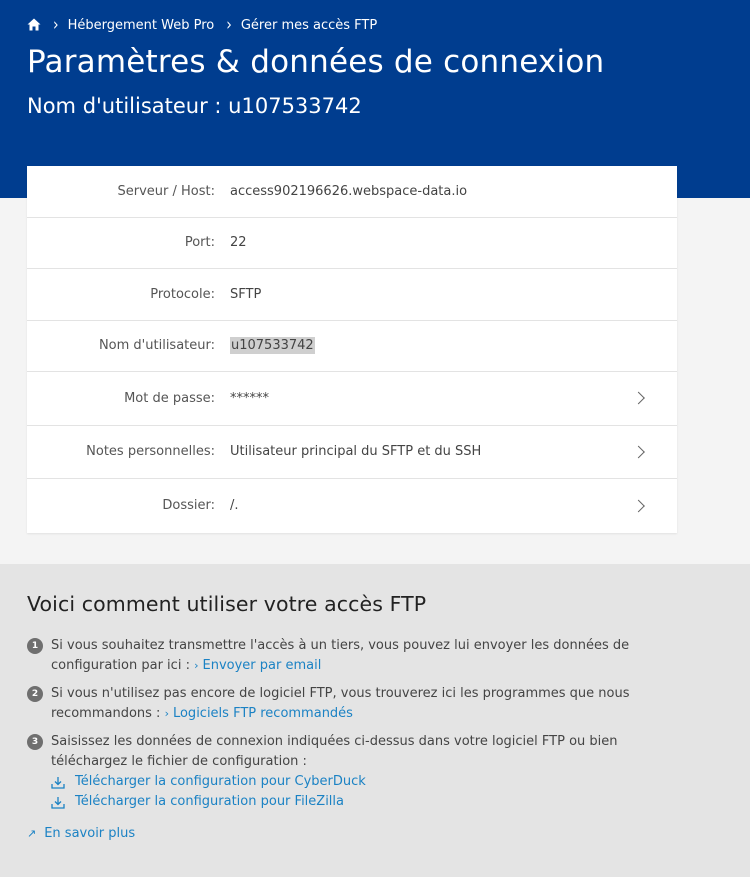  What do you see at coordinates (352, 243) in the screenshot?
I see `detail-row-port: Port: 22` at bounding box center [352, 243].